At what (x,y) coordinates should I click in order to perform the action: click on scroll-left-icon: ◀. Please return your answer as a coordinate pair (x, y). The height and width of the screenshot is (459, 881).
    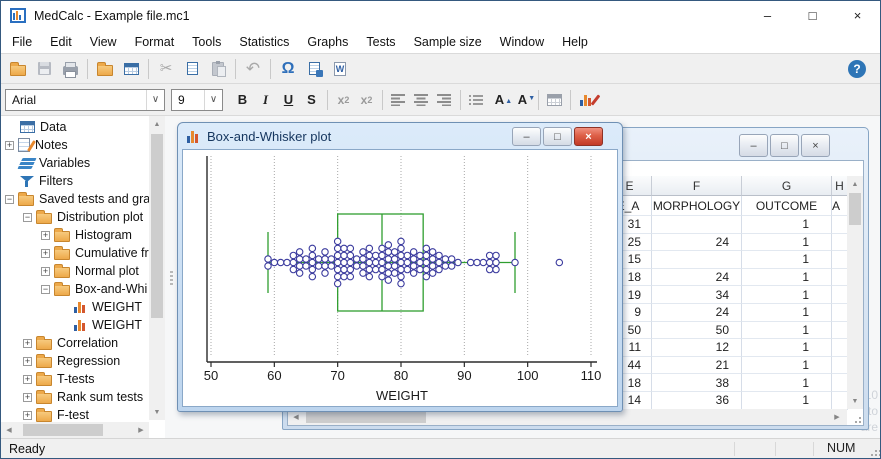
    Looking at the image, I should click on (9, 430).